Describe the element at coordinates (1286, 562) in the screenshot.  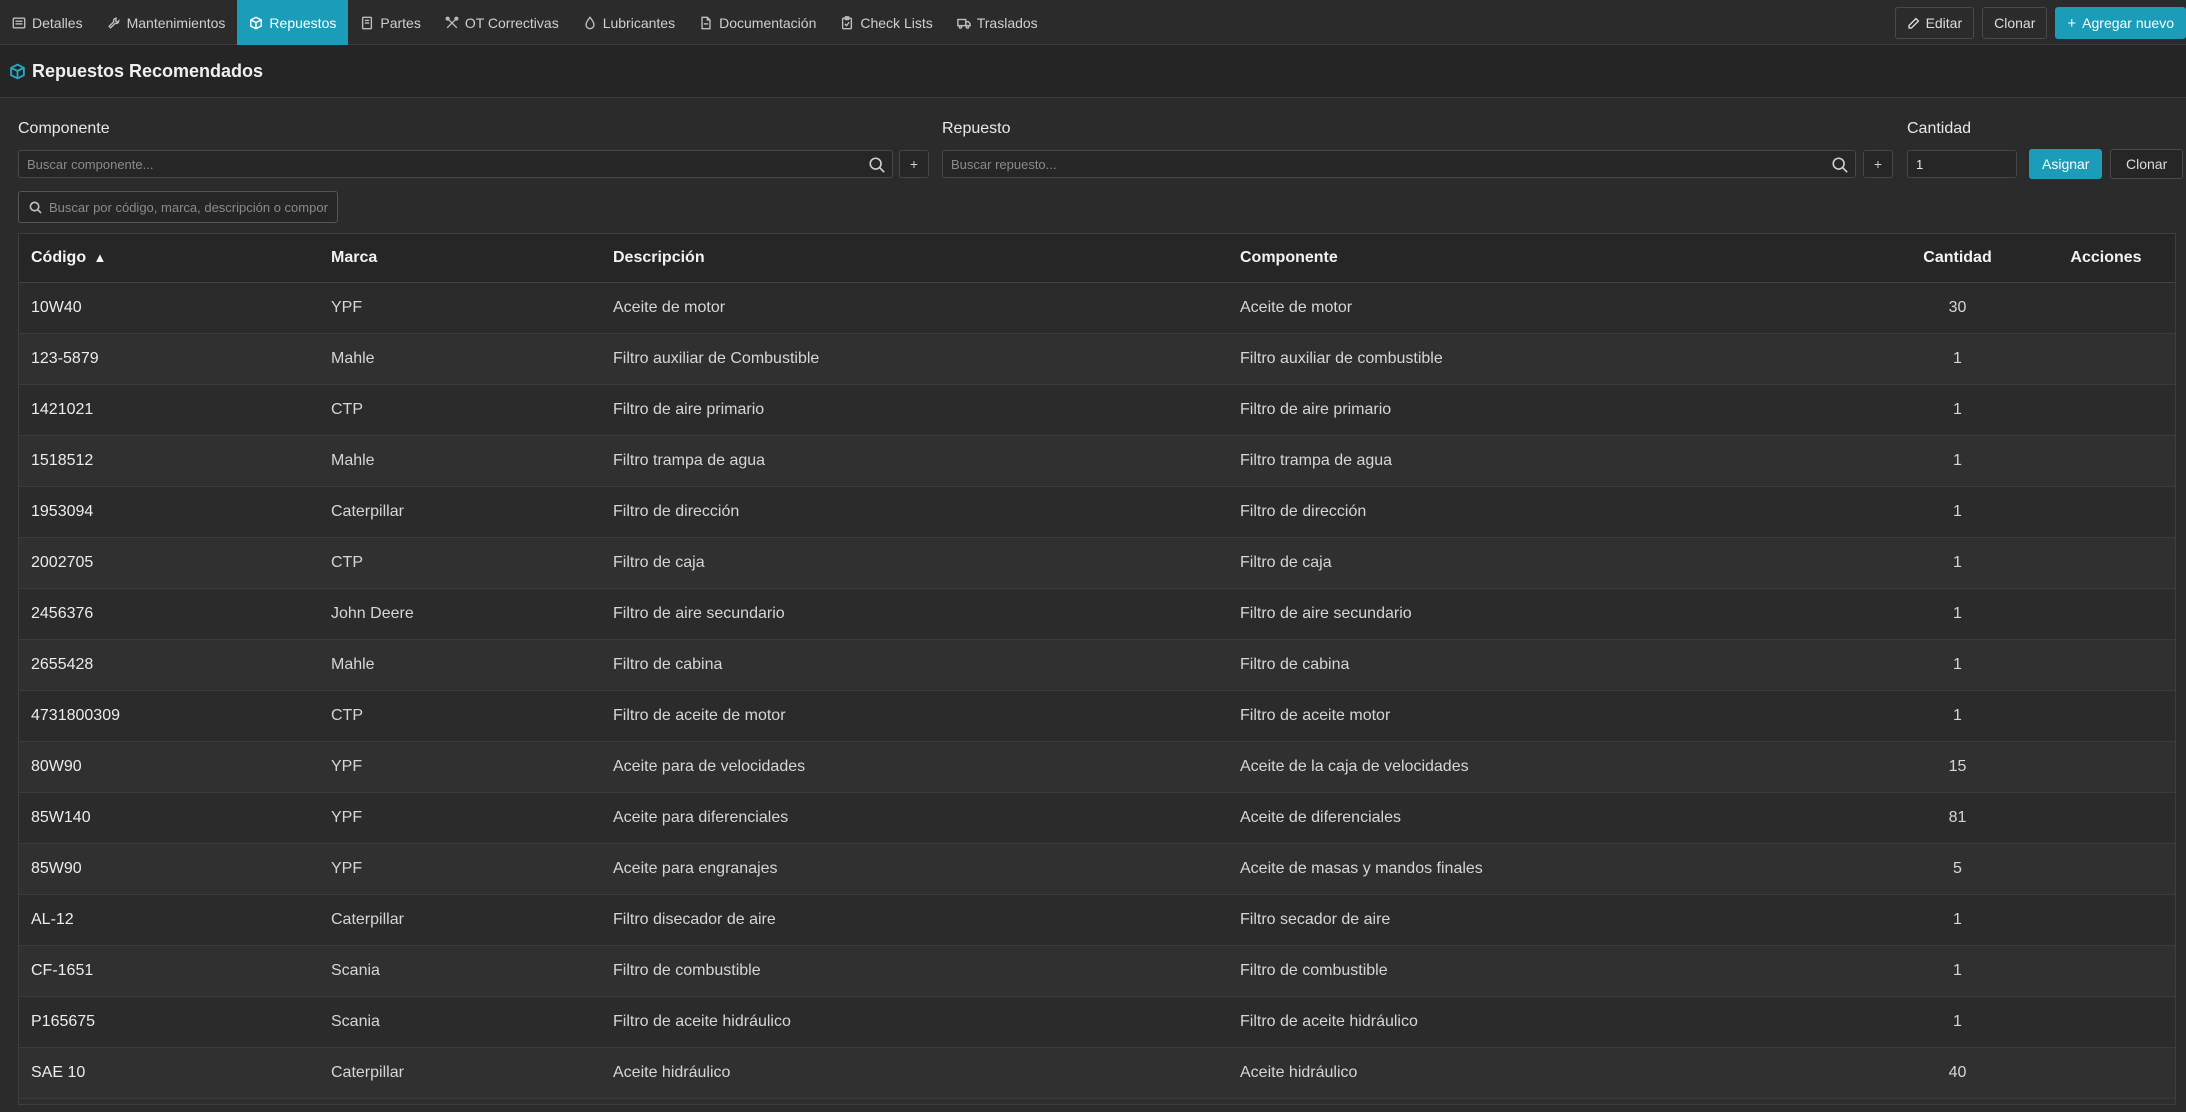
I see `cell-component: Filtro de caja` at that location.